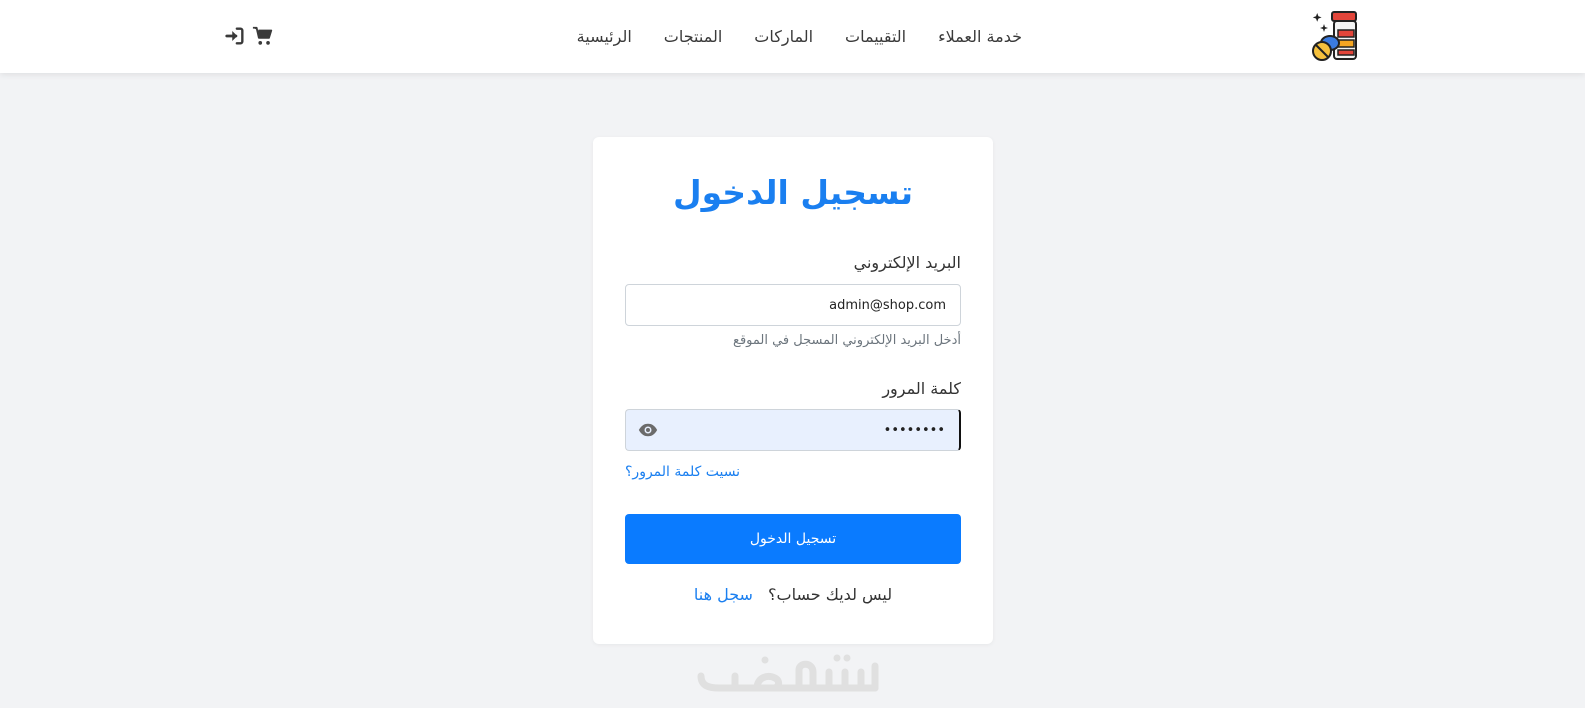  I want to click on nav-link-customer-service: خدمة العملاء, so click(980, 36).